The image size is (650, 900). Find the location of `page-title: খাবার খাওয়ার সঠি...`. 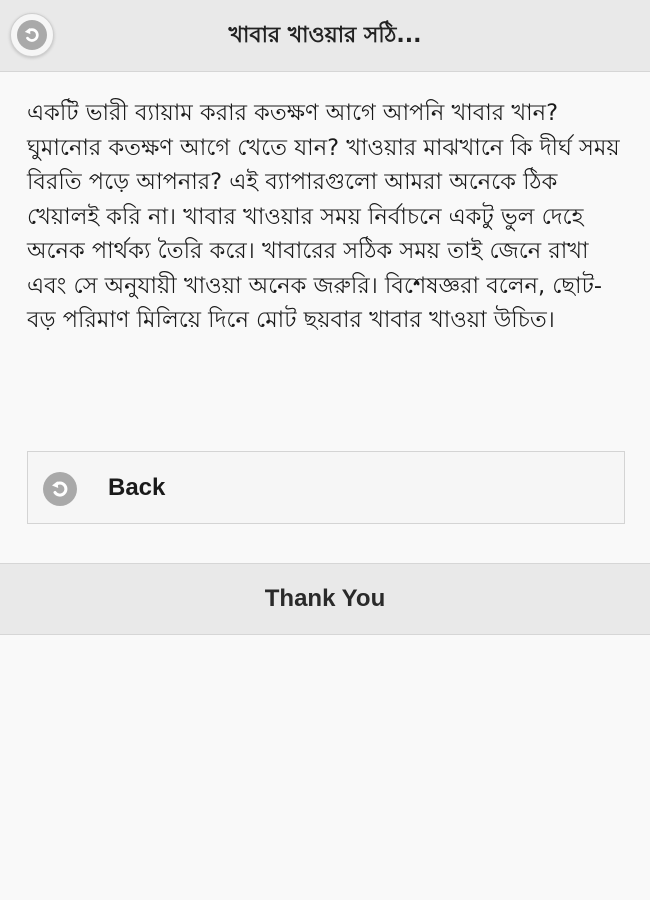

page-title: খাবার খাওয়ার সঠি... is located at coordinates (325, 35).